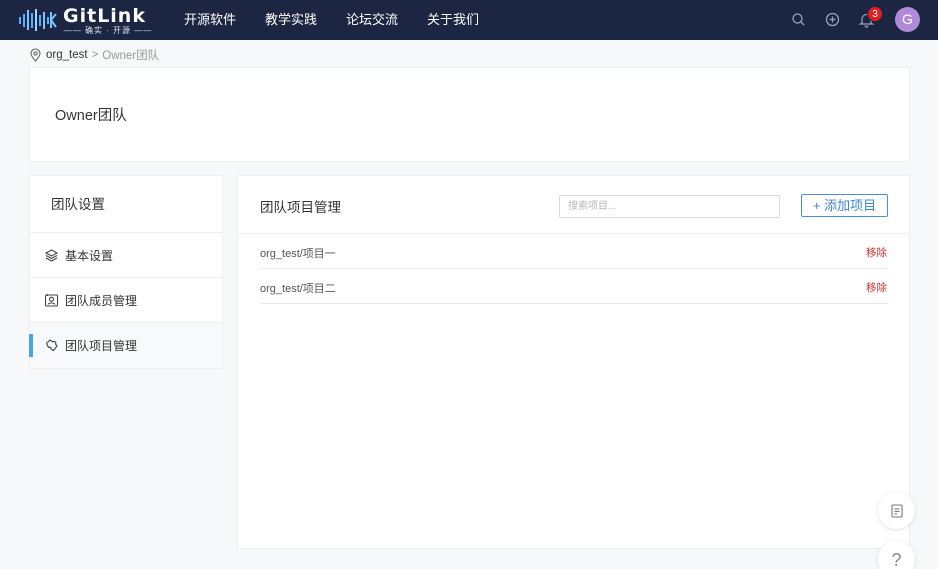 Image resolution: width=938 pixels, height=569 pixels. I want to click on search-icon, so click(798, 19).